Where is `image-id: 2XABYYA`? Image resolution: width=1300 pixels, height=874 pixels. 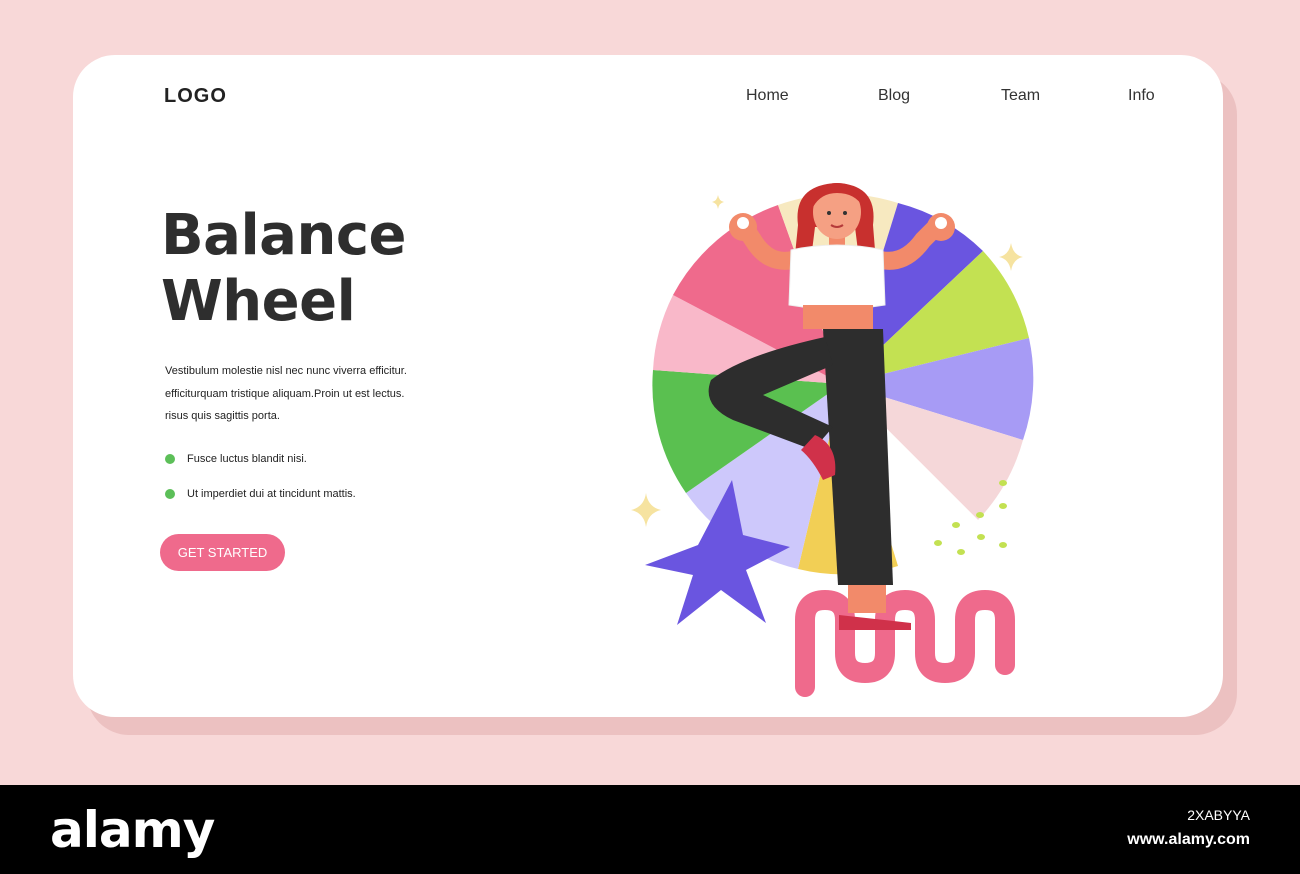 image-id: 2XABYYA is located at coordinates (1218, 815).